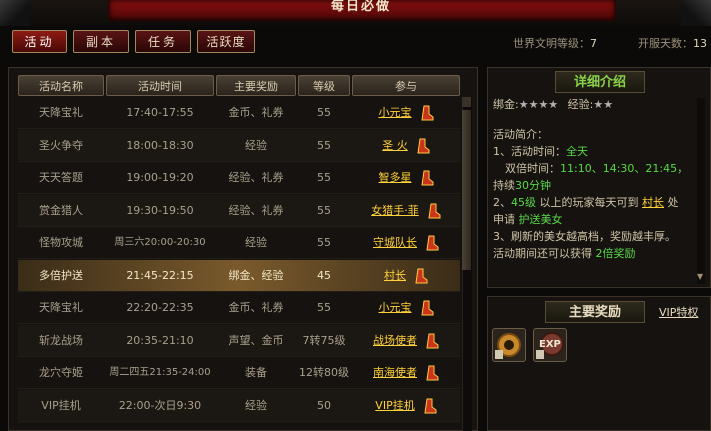 Image resolution: width=711 pixels, height=431 pixels. What do you see at coordinates (600, 185) in the screenshot?
I see `intro-line-3: 持续30分钟` at bounding box center [600, 185].